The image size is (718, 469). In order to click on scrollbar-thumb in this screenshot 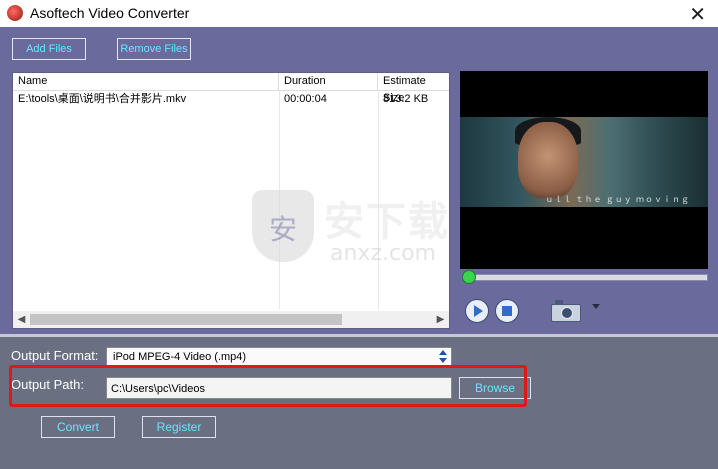, I will do `click(186, 319)`.